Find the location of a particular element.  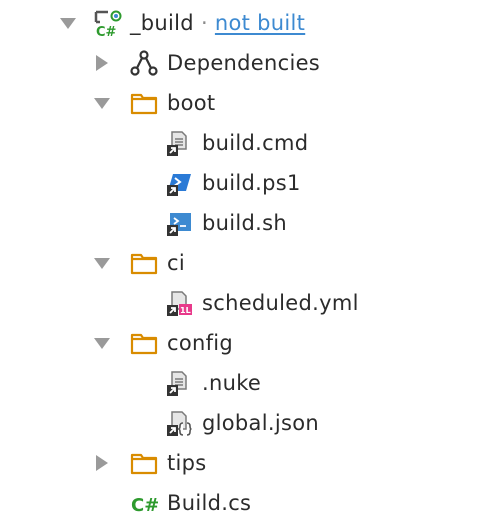

build-status-link: not built is located at coordinates (260, 23).